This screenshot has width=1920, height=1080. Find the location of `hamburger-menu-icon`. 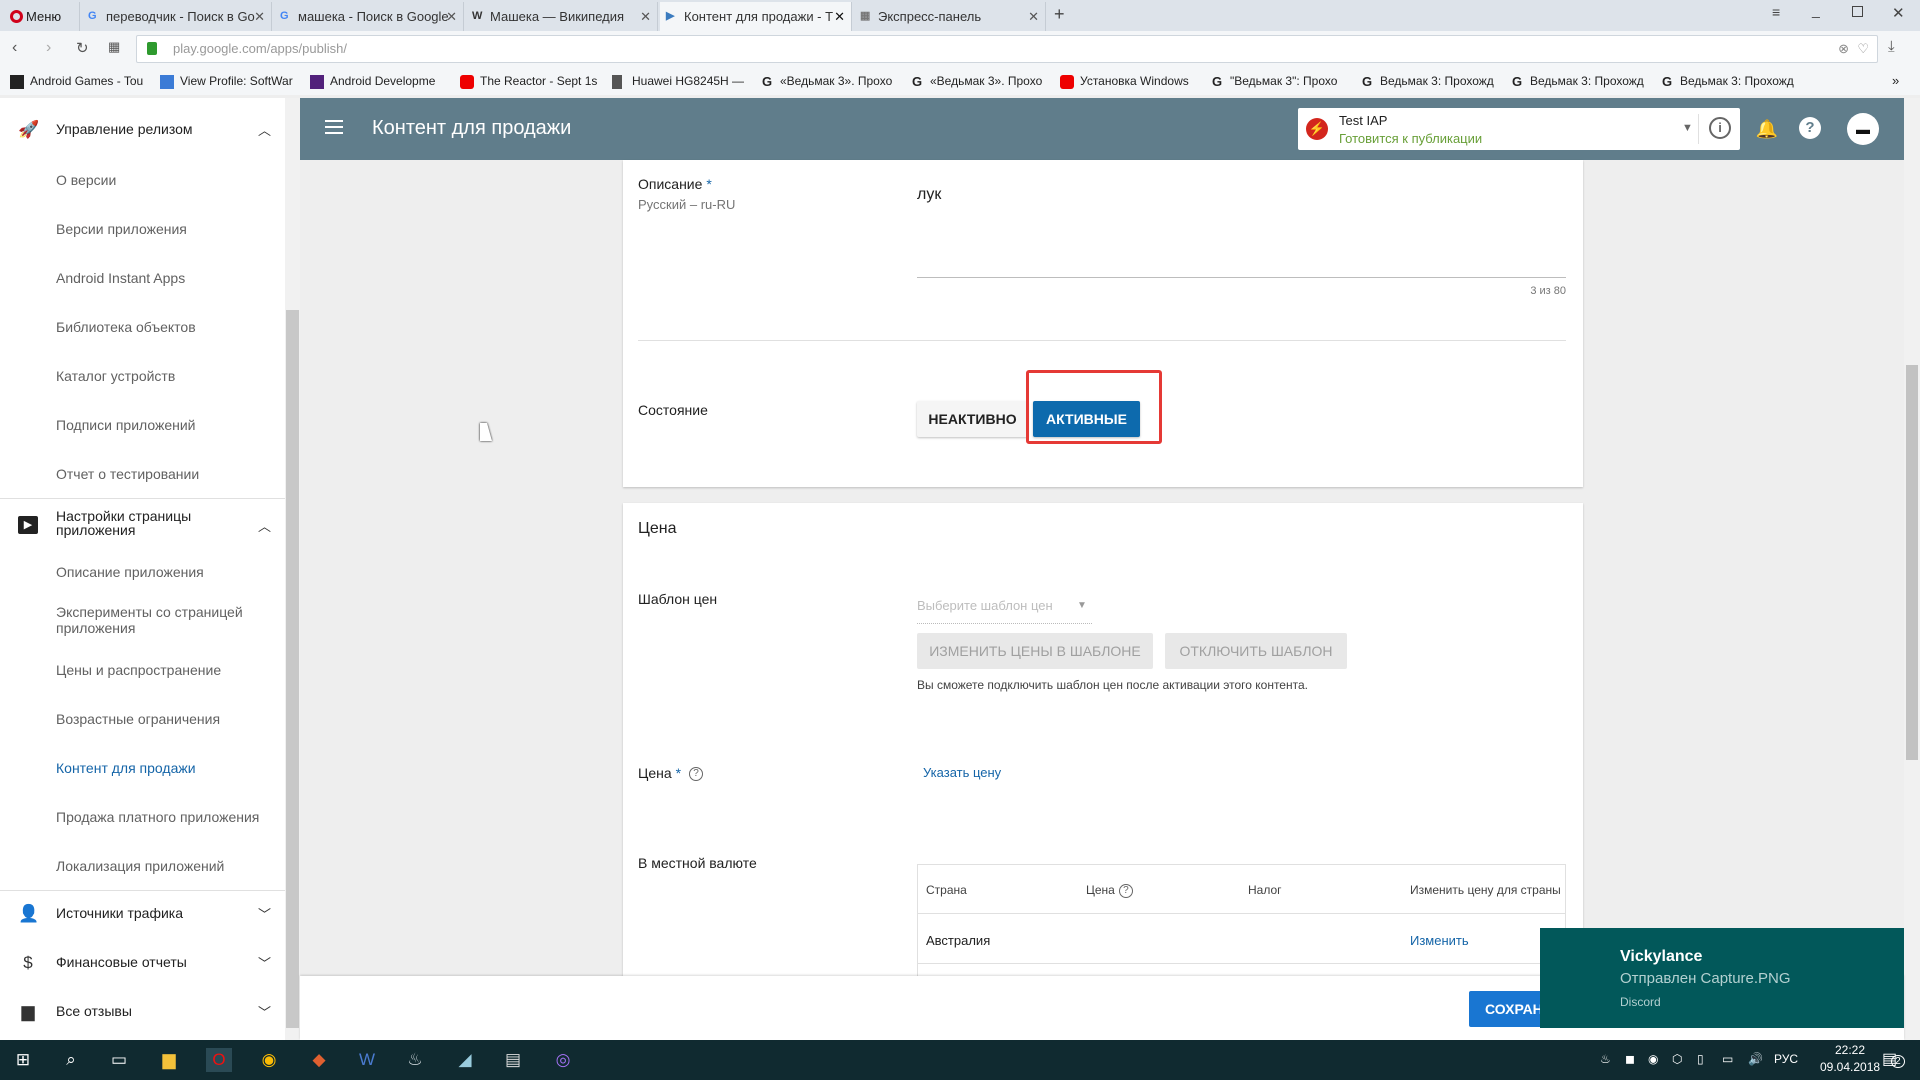

hamburger-menu-icon is located at coordinates (334, 127).